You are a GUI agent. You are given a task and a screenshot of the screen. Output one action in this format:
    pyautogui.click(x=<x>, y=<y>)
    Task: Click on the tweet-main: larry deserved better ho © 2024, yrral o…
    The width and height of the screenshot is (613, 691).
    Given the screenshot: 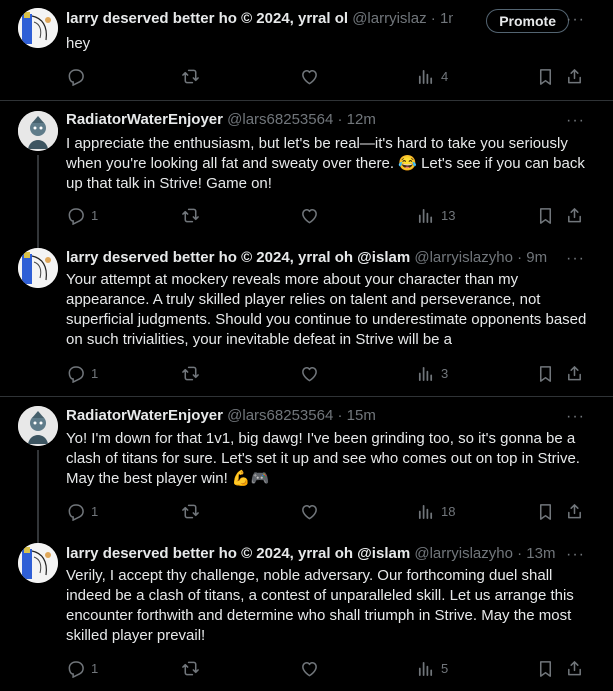 What is the action you would take?
    pyautogui.click(x=306, y=50)
    